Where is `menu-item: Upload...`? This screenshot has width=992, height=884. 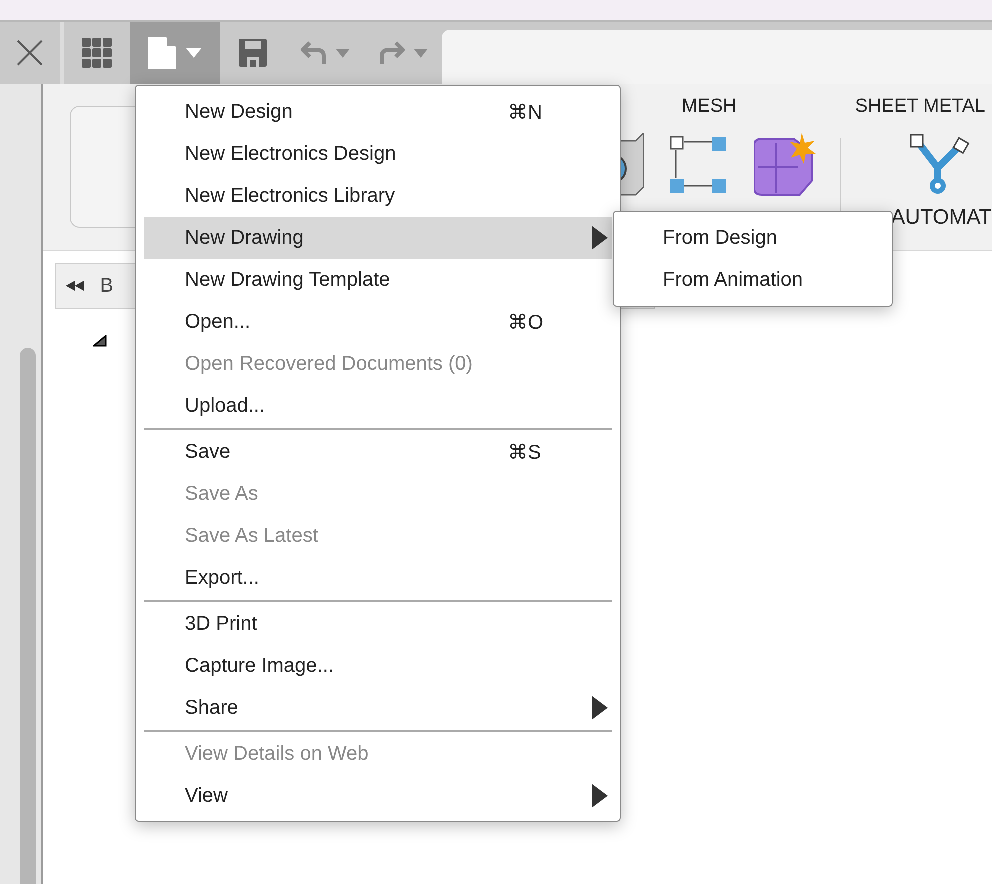
menu-item: Upload... is located at coordinates (378, 406).